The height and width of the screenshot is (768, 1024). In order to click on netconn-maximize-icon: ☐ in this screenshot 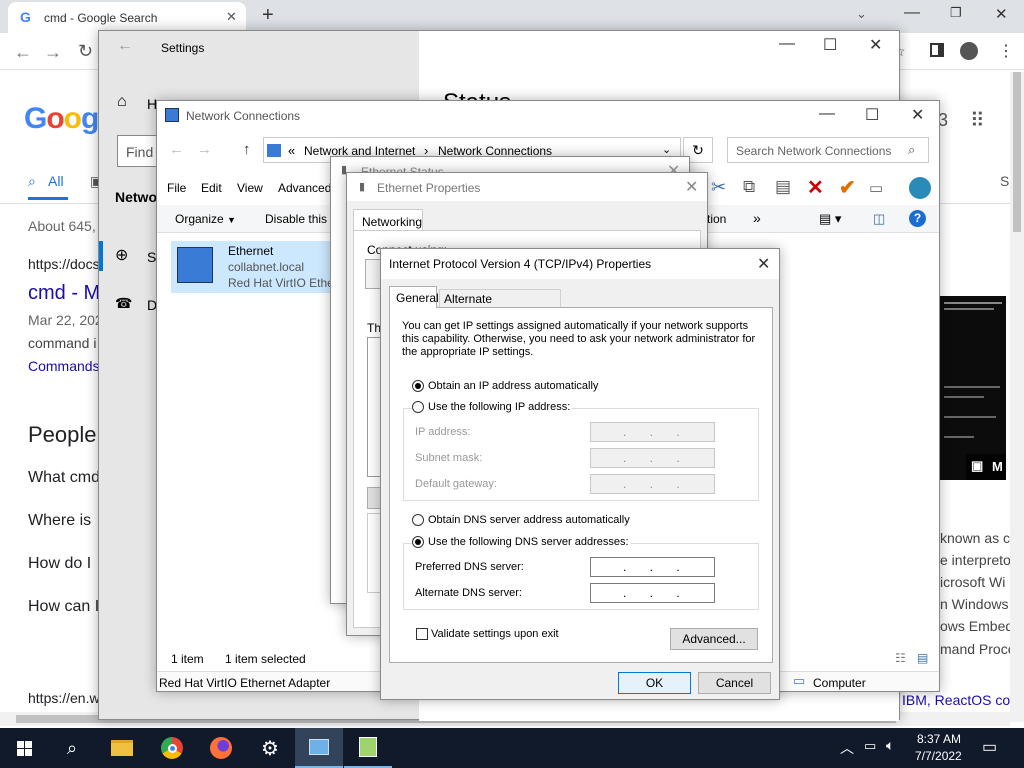, I will do `click(872, 115)`.